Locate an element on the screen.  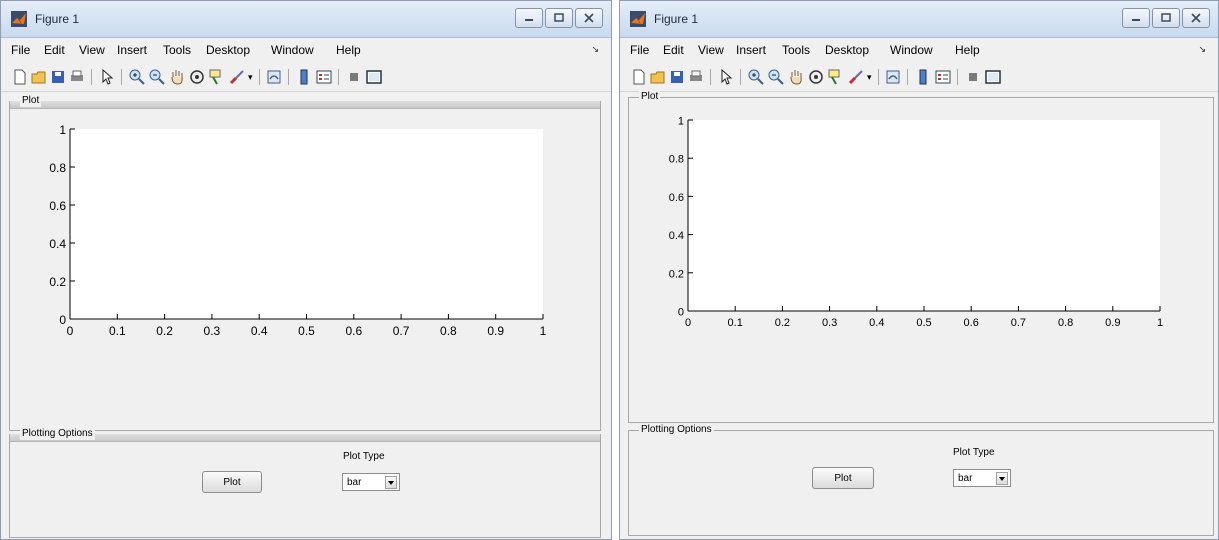
y-tick-label: 0.8 is located at coordinates (676, 160).